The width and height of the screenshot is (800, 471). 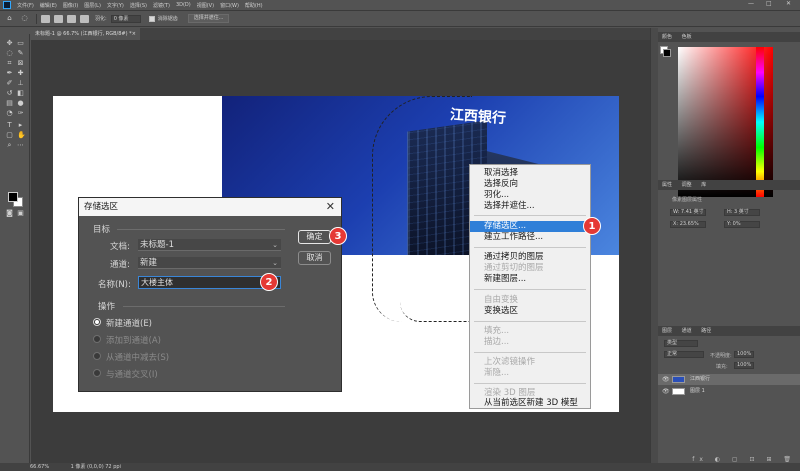 I want to click on opacity-input: 100%, so click(x=744, y=354).